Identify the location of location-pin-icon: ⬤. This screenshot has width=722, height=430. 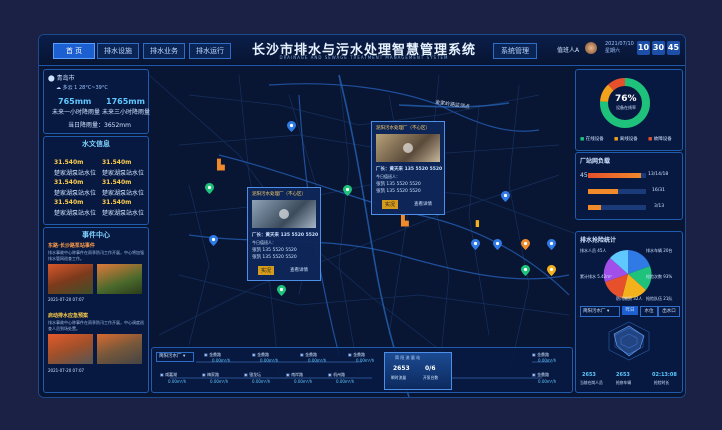
(52, 78).